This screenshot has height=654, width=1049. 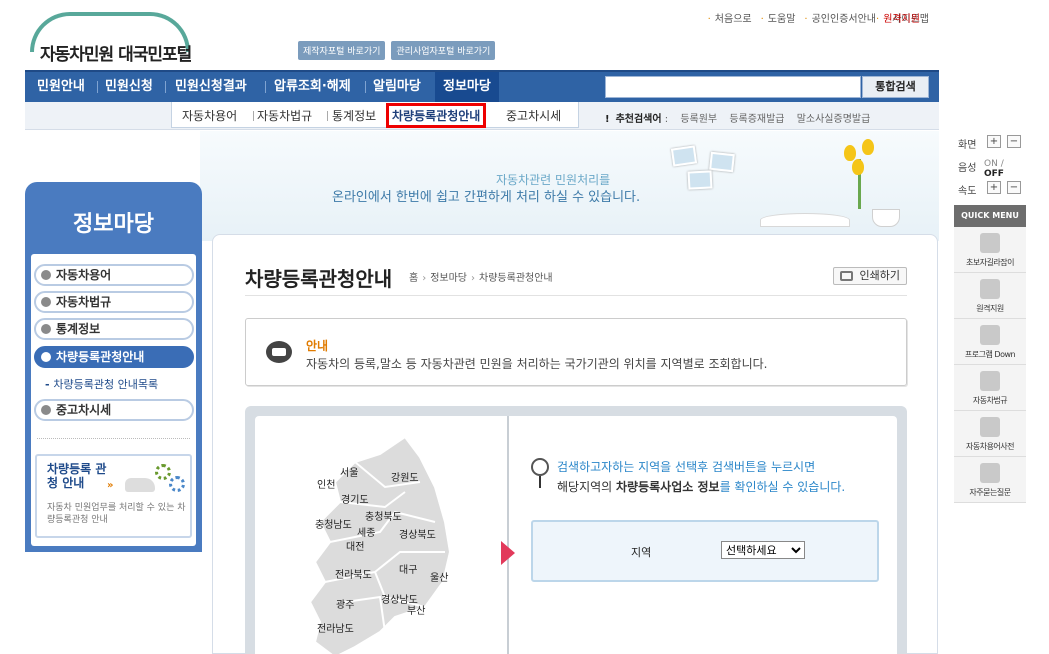 I want to click on recommended-keyword: 등록증재발급, so click(x=756, y=119).